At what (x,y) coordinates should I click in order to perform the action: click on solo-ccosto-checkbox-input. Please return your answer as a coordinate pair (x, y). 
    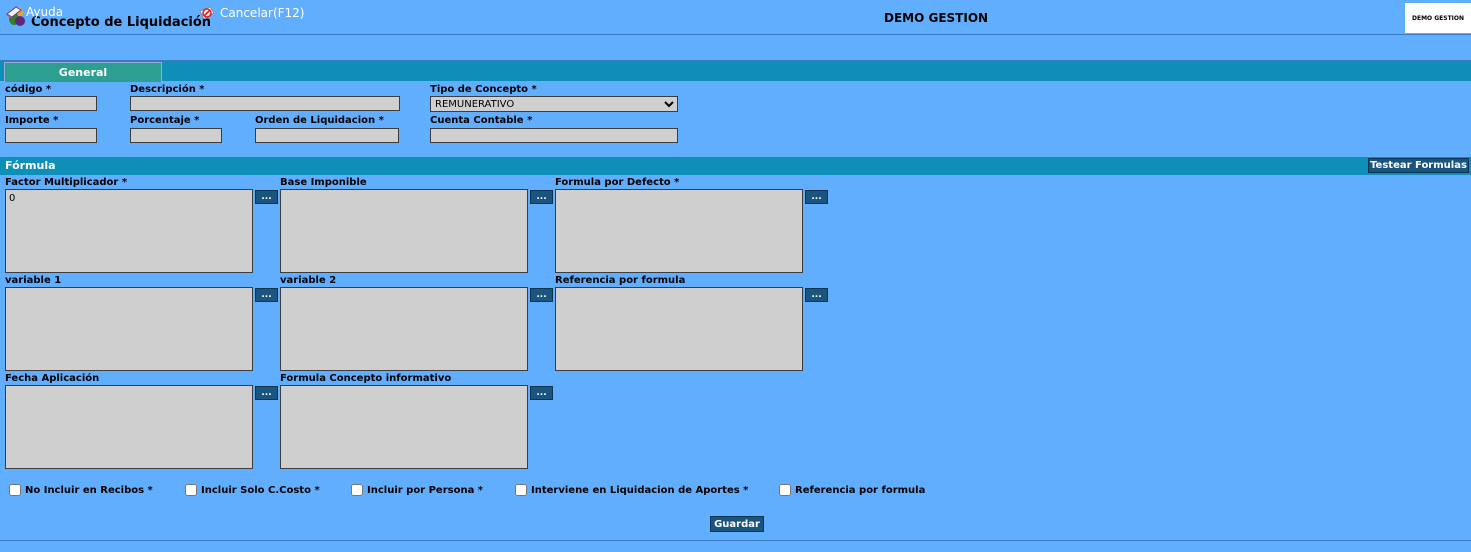
    Looking at the image, I should click on (191, 490).